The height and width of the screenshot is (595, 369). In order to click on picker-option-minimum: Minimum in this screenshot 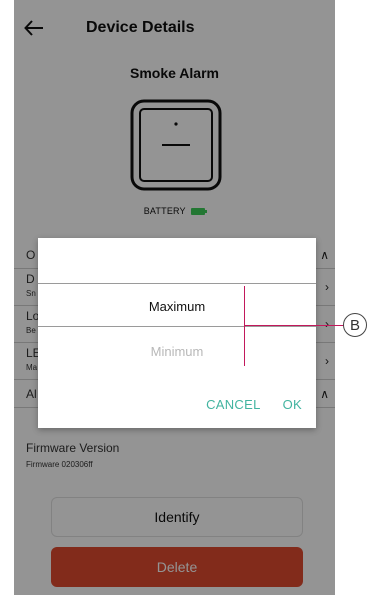, I will do `click(177, 351)`.